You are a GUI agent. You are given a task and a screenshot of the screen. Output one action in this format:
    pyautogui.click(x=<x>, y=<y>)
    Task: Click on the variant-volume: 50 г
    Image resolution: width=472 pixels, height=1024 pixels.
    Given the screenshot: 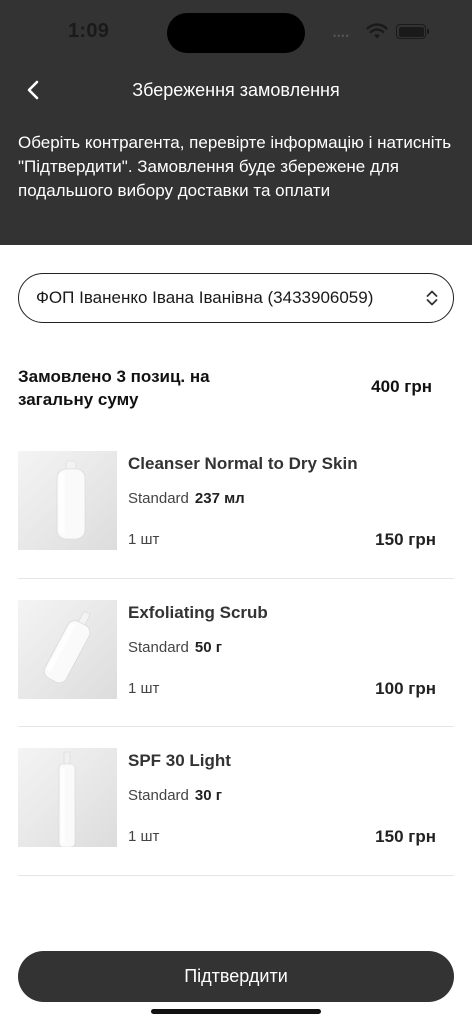 What is the action you would take?
    pyautogui.click(x=208, y=647)
    